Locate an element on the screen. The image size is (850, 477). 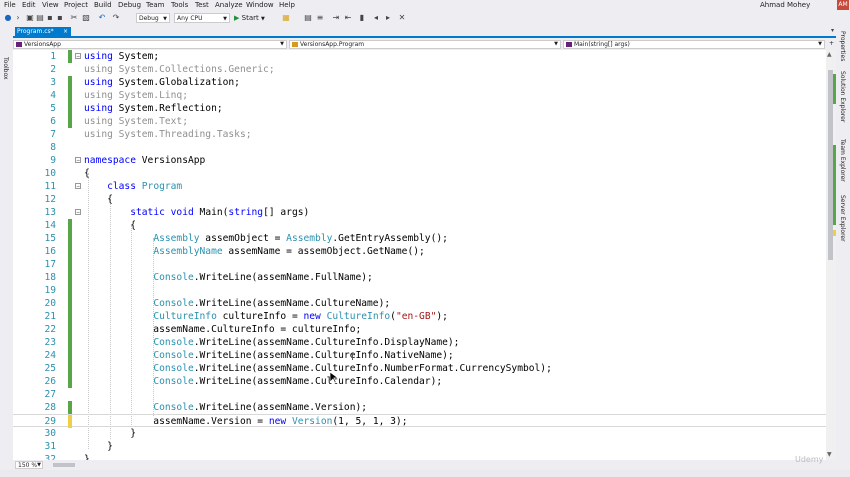
code-token: System; is located at coordinates (136, 56).